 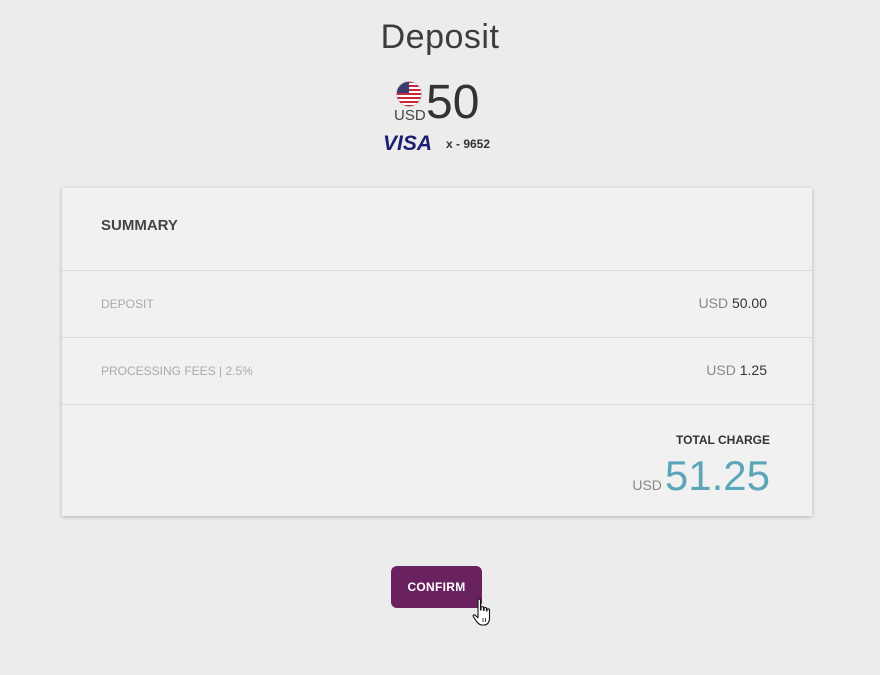 I want to click on page-title: Deposit, so click(x=440, y=37).